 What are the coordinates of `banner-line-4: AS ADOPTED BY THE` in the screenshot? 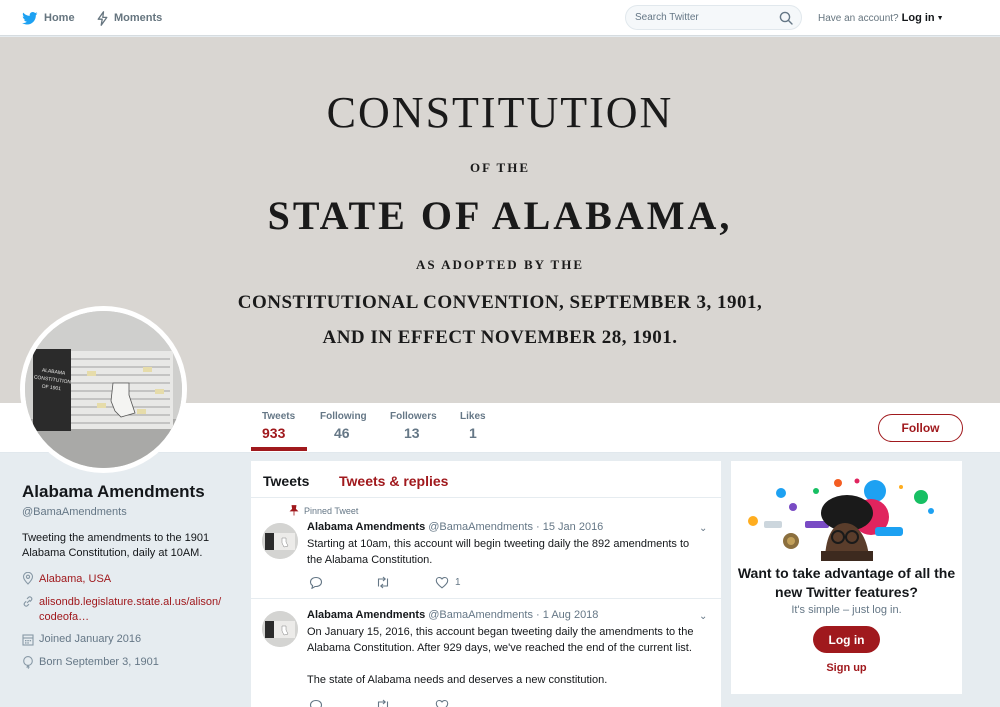 It's located at (499, 264).